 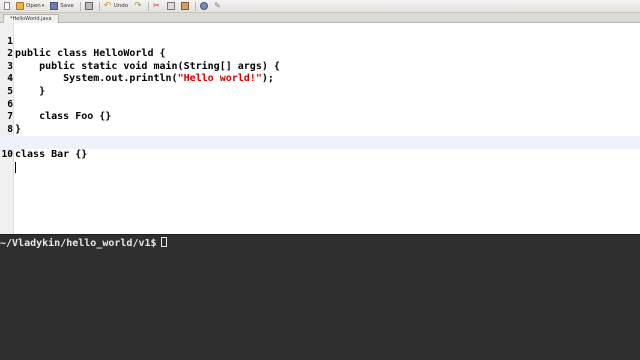 I want to click on terminal-prompt-line: ~/Vladykin/hello_world/v1$, so click(x=83, y=243).